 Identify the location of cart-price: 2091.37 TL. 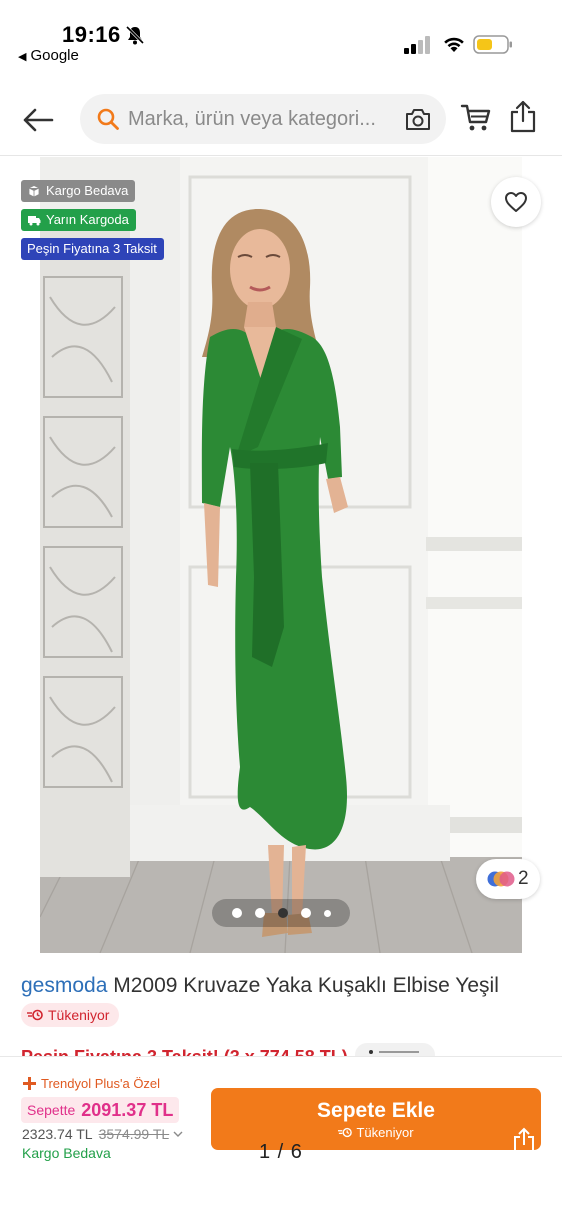
(127, 1109).